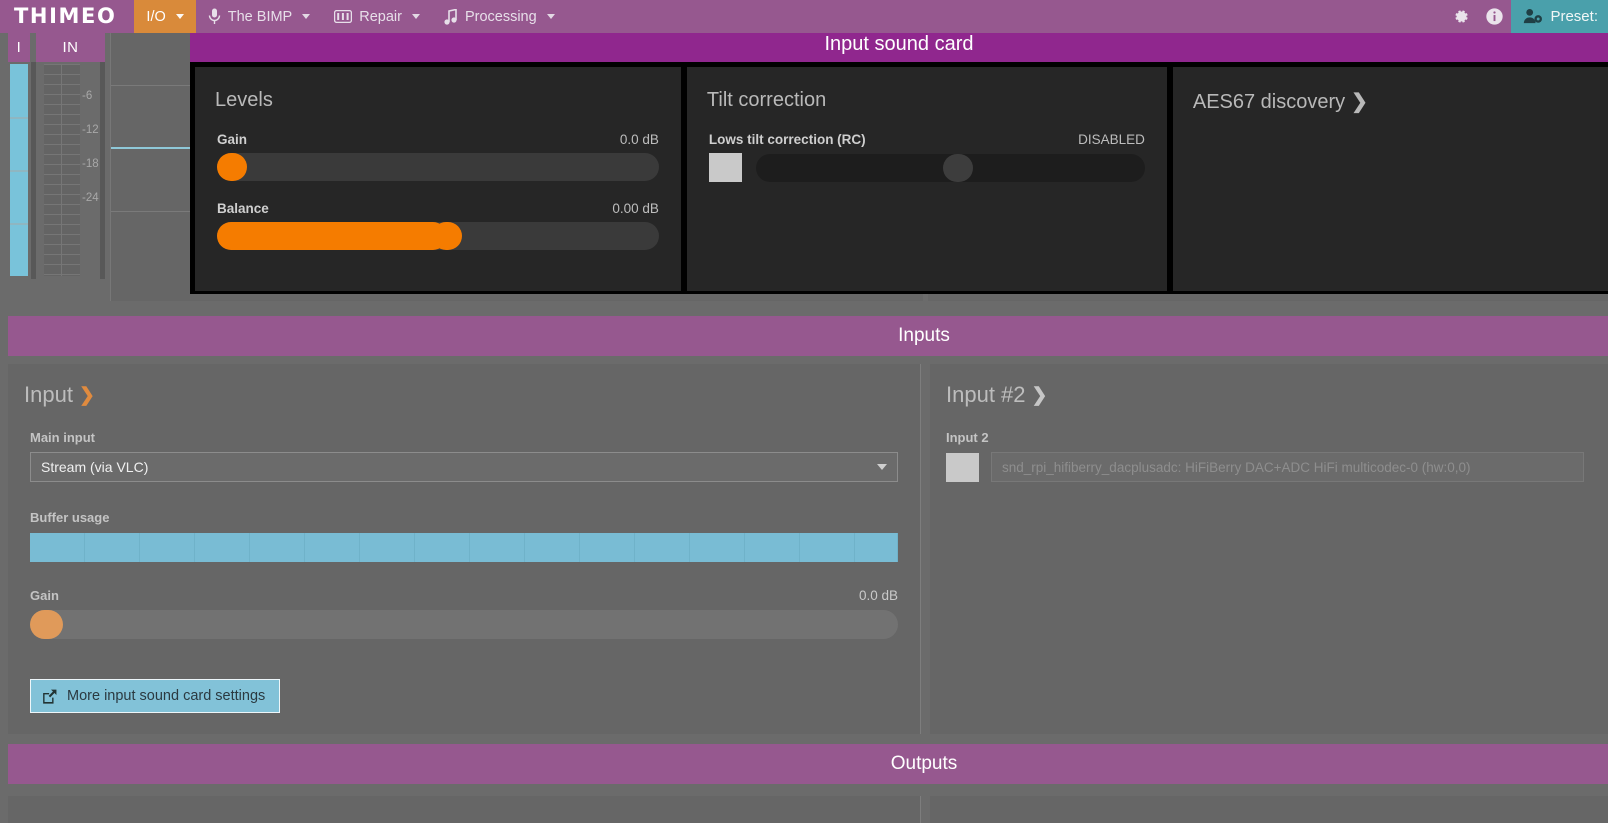 The image size is (1608, 823). What do you see at coordinates (878, 595) in the screenshot?
I see `input-gain-value: 0.0 dB` at bounding box center [878, 595].